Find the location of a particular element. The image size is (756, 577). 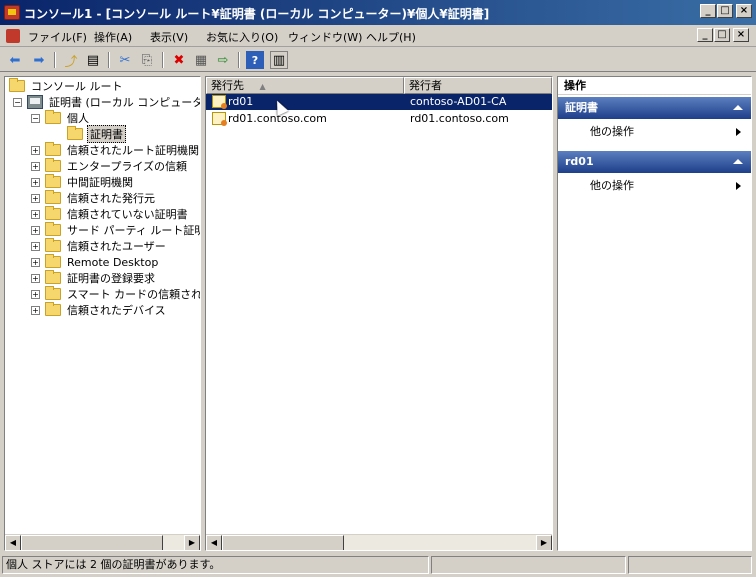

action-section-rd01: rd01 is located at coordinates (654, 162).